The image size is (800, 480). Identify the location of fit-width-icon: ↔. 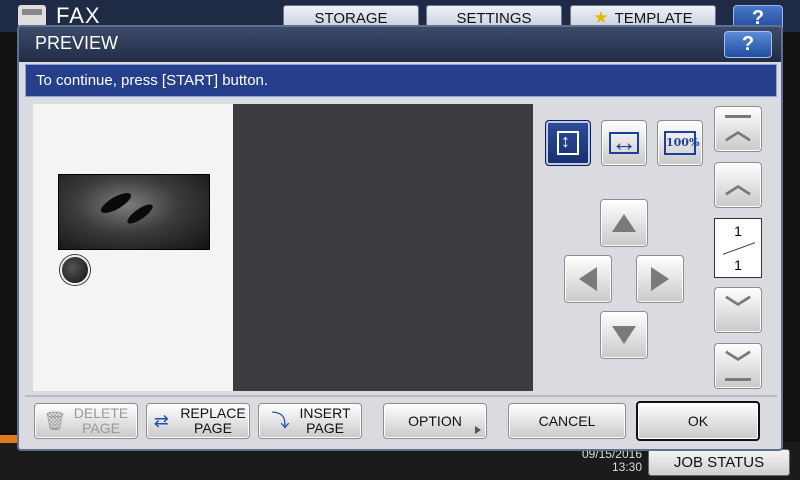
(624, 142).